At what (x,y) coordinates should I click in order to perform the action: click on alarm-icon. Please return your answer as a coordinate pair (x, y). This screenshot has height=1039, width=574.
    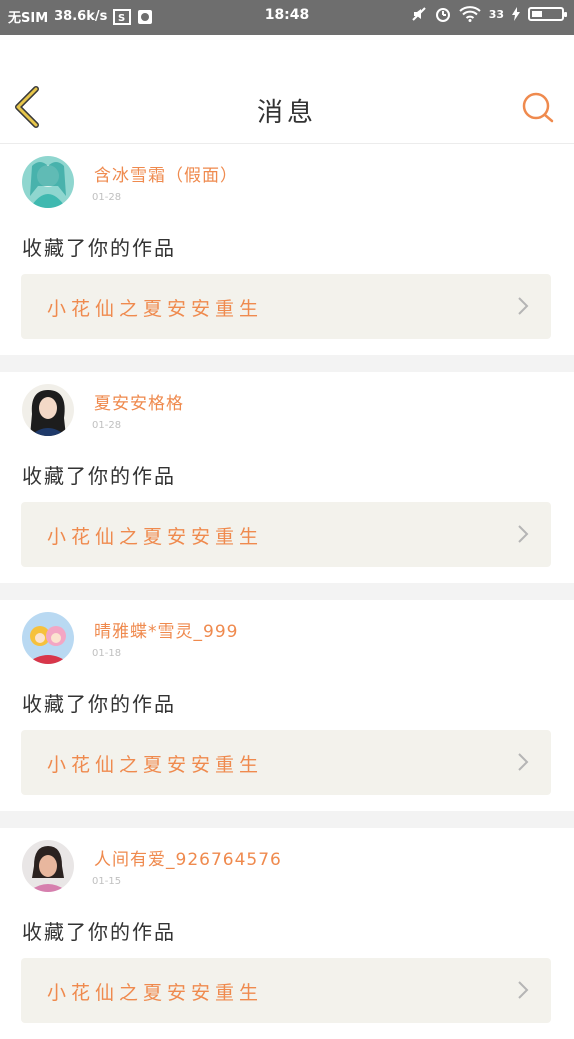
    Looking at the image, I should click on (443, 14).